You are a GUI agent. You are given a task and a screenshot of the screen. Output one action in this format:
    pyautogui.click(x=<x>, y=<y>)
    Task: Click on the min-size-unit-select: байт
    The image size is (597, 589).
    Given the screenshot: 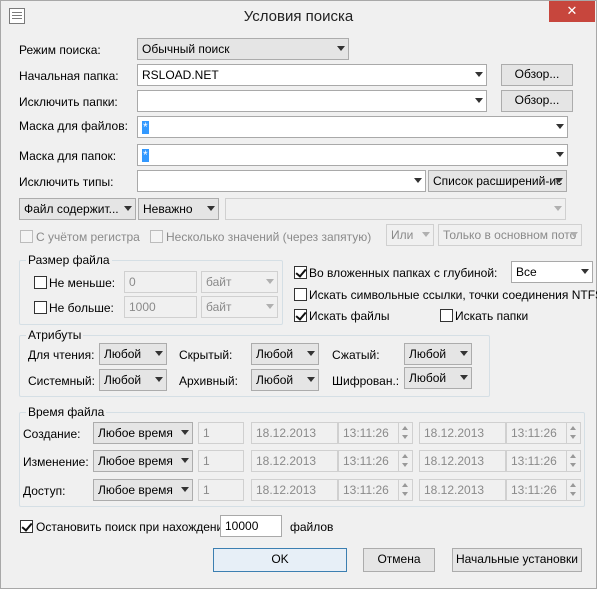 What is the action you would take?
    pyautogui.click(x=239, y=282)
    